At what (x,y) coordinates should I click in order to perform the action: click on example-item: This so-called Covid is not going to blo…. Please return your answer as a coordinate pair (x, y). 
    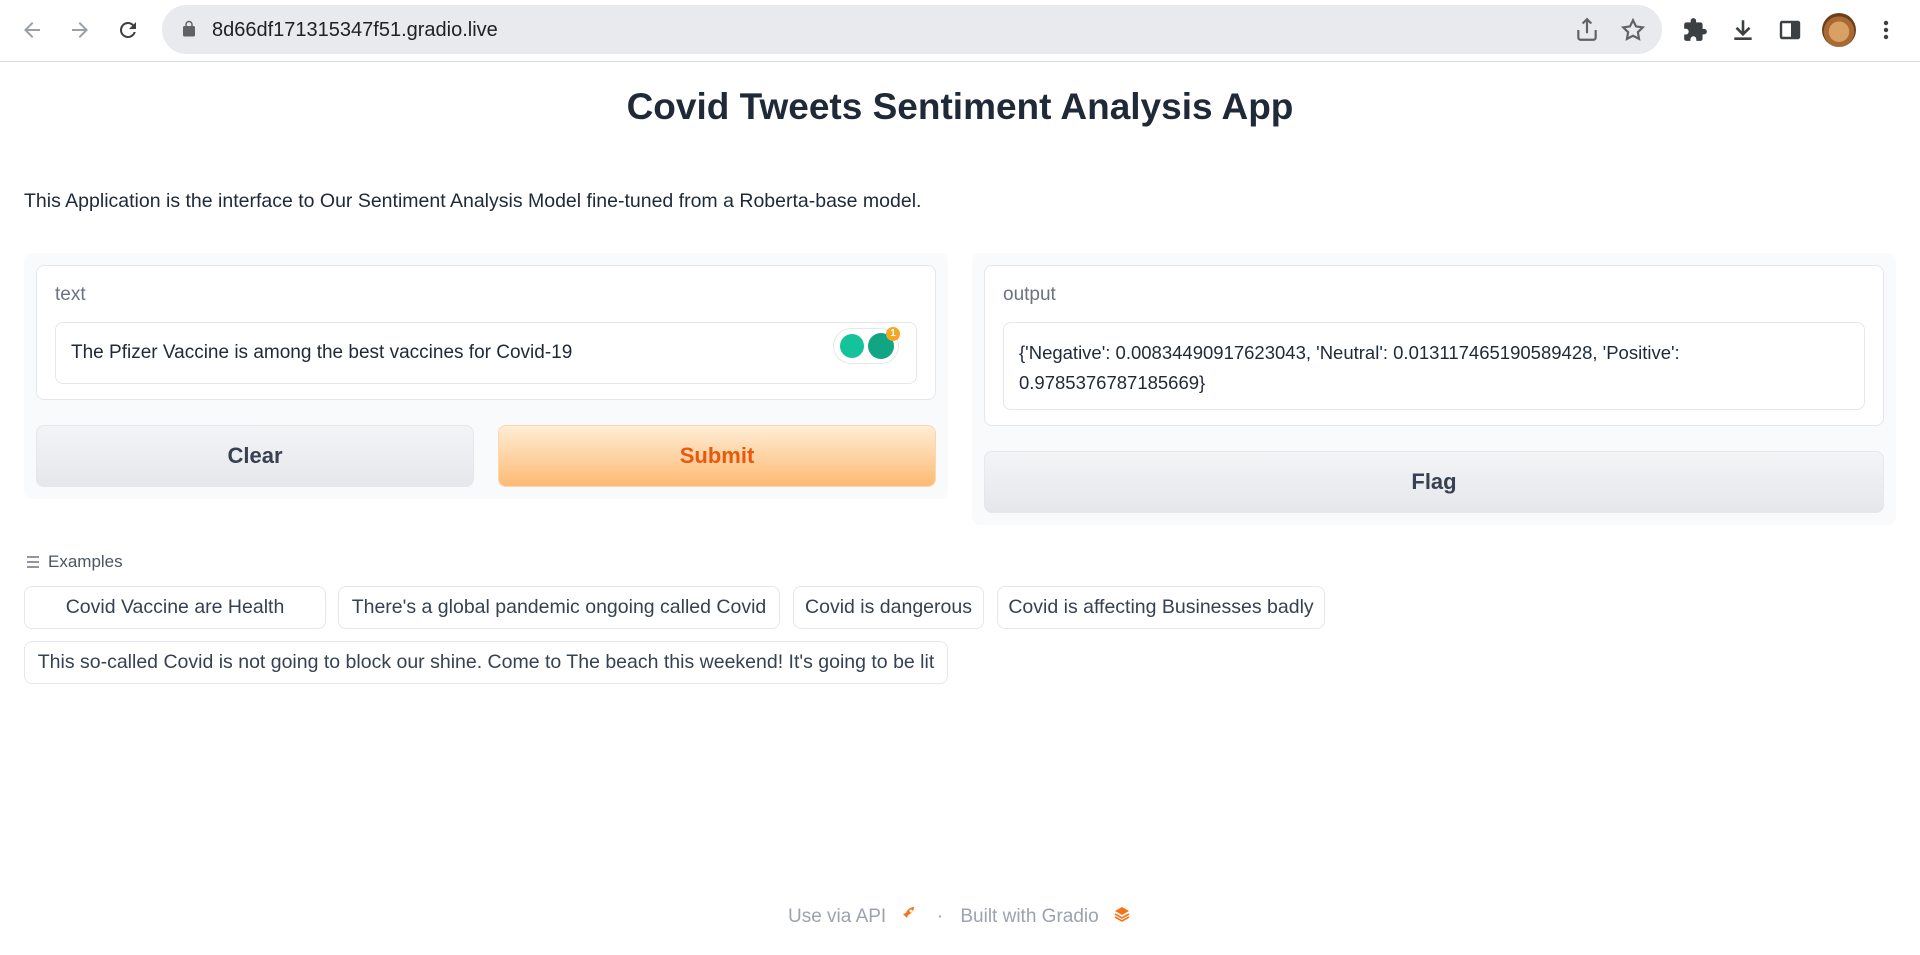
    Looking at the image, I should click on (486, 662).